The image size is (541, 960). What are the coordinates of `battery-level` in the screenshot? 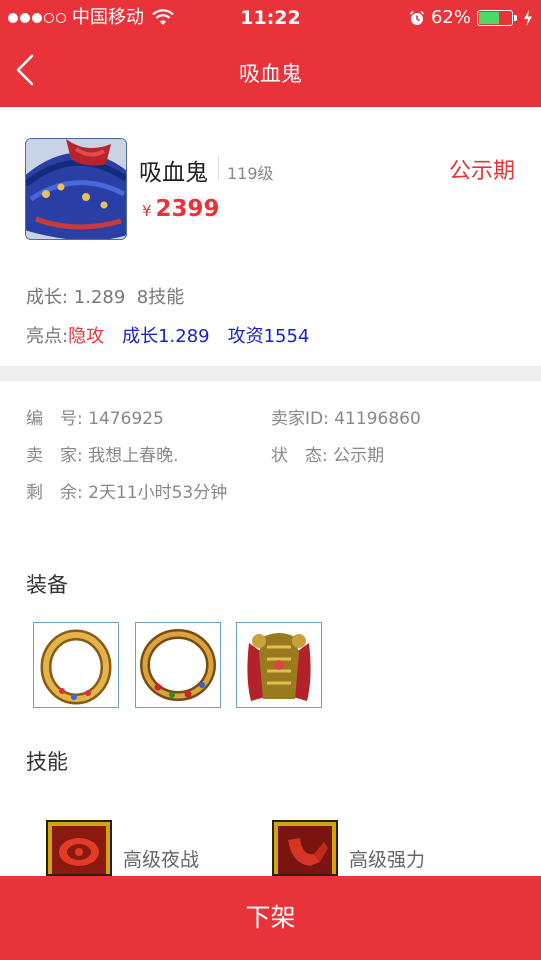 It's located at (489, 18).